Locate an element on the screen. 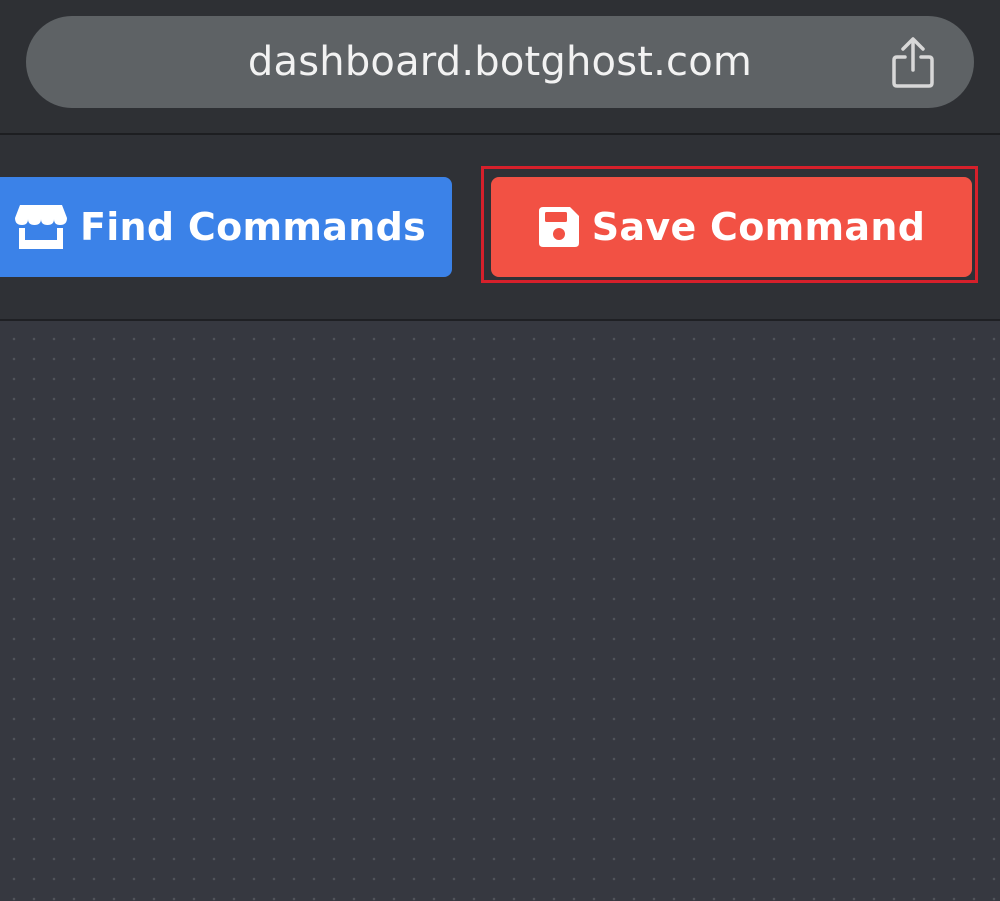 The width and height of the screenshot is (1000, 901). share-icon is located at coordinates (913, 63).